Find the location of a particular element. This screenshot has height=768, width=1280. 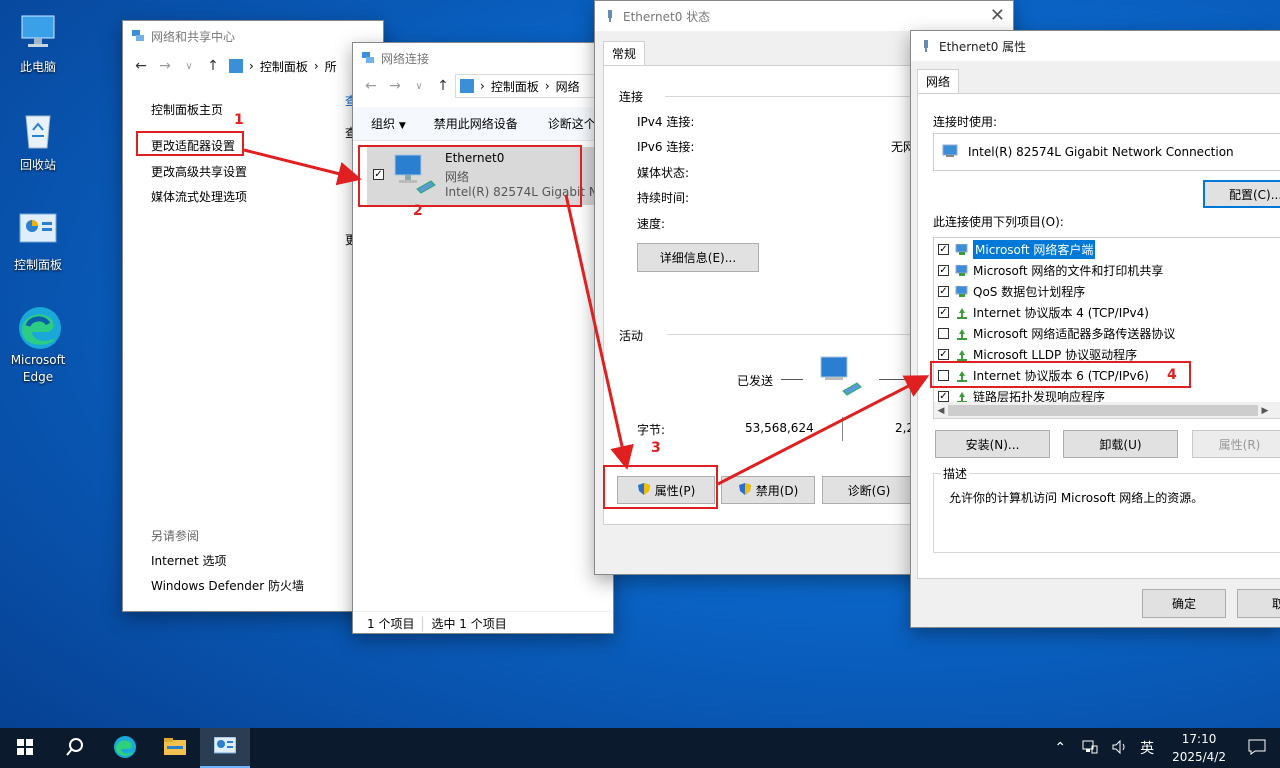

horizontal-scrollbar: ◀ ▶ is located at coordinates (1107, 410).